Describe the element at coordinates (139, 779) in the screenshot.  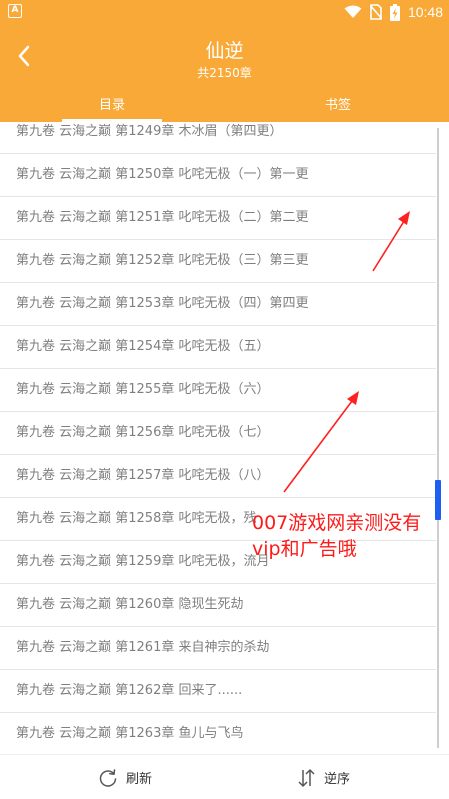
I see `refresh-label: 刷新` at that location.